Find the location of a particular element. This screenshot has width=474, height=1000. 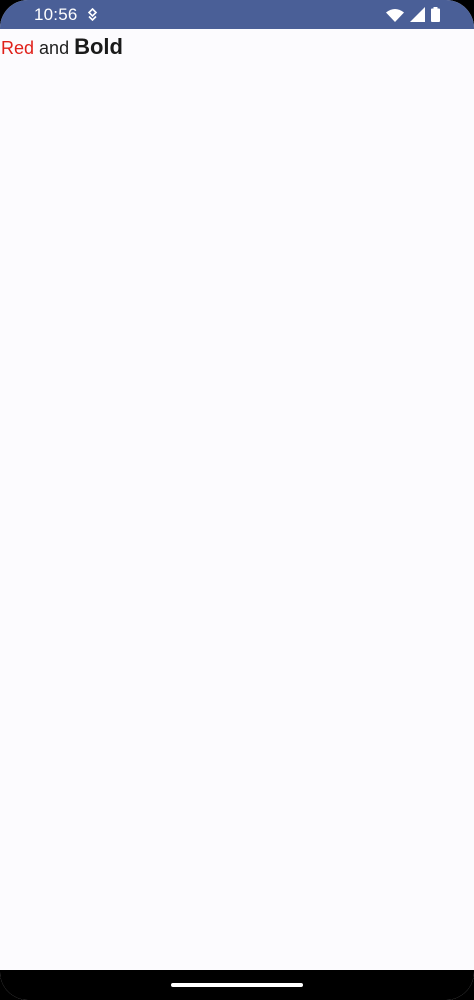

red-text: Red is located at coordinates (18, 48).